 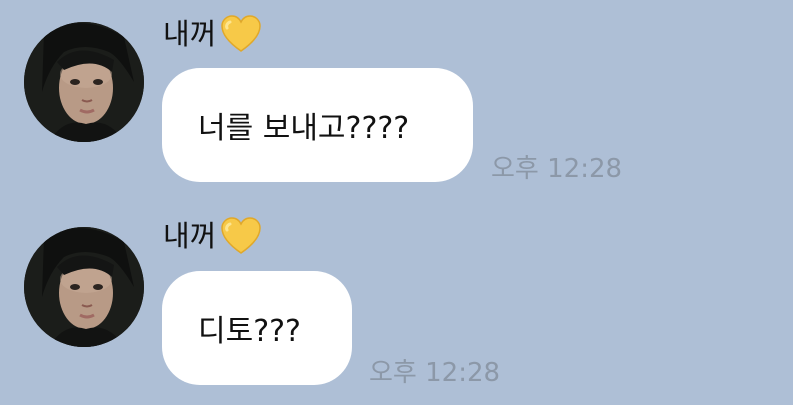 I want to click on message-bubble: 너를 보내고????, so click(x=317, y=125).